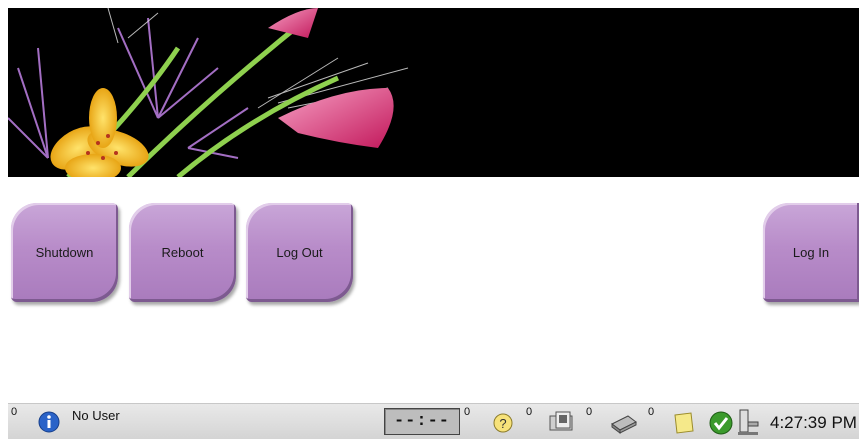 Image resolution: width=859 pixels, height=441 pixels. I want to click on reboot-button: Reboot, so click(182, 252).